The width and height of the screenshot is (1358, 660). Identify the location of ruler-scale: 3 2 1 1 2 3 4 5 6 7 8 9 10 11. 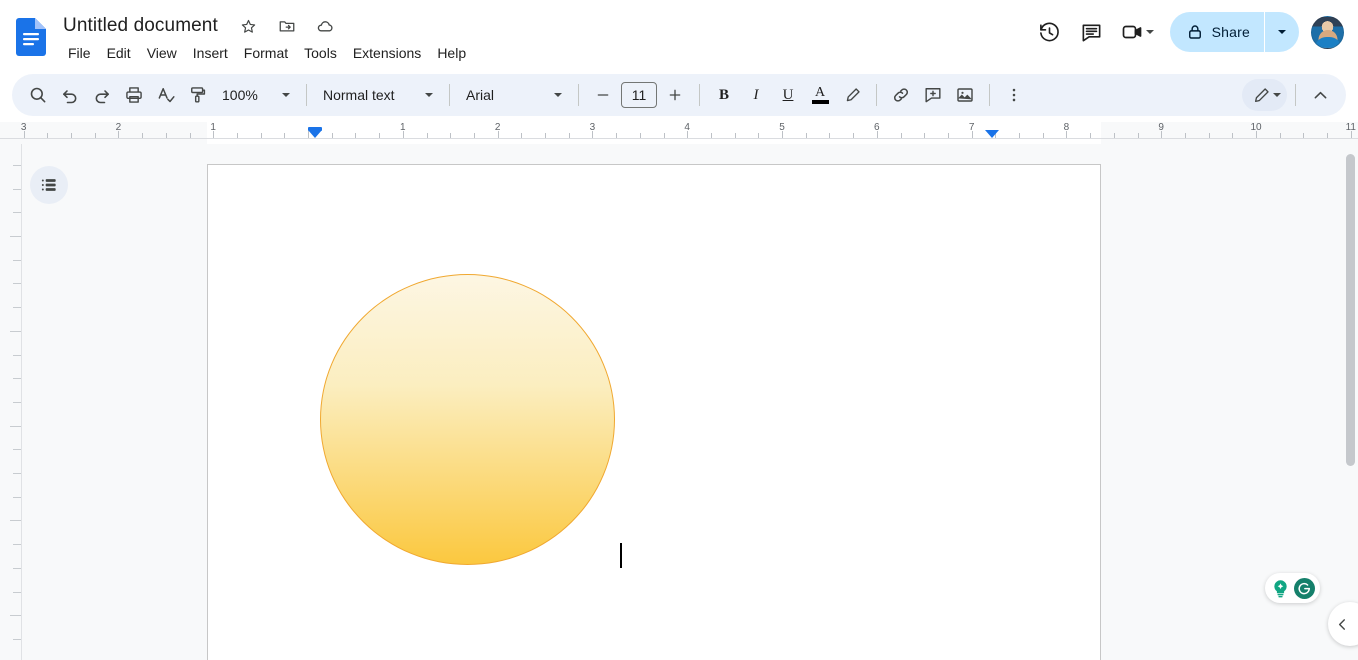
(679, 133).